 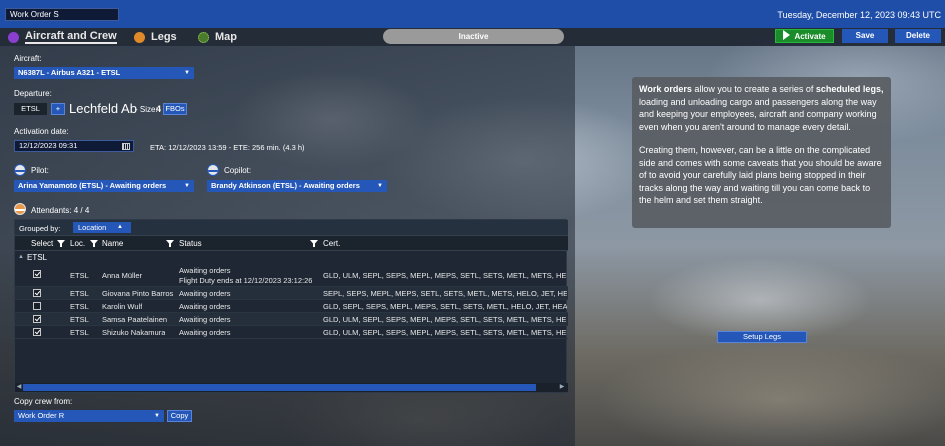 I want to click on activation-date-label: Activation date:, so click(x=41, y=131).